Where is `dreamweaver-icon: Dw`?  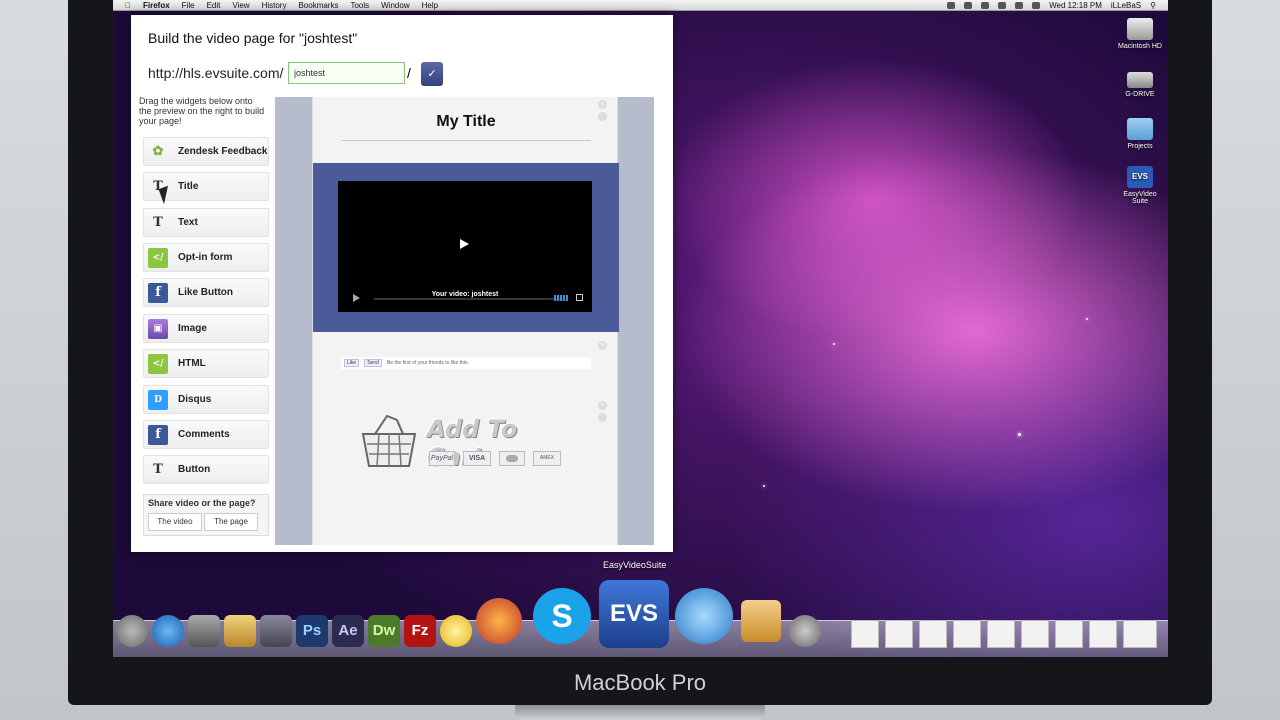
dreamweaver-icon: Dw is located at coordinates (384, 631).